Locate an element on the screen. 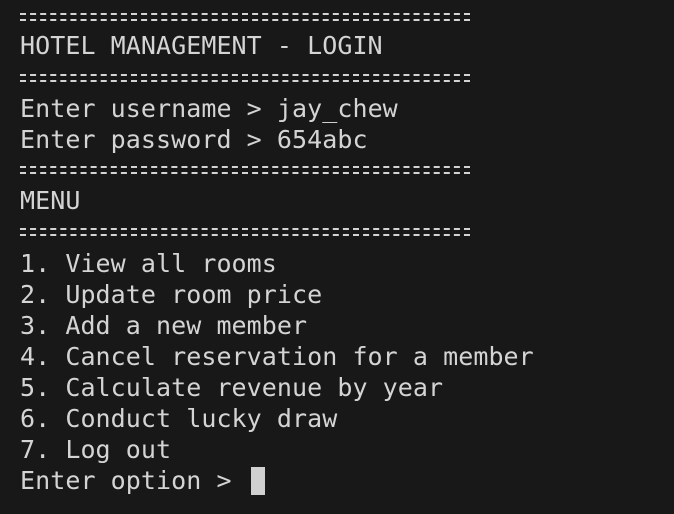 Image resolution: width=674 pixels, height=514 pixels. password-prompt: Enter password > is located at coordinates (148, 139).